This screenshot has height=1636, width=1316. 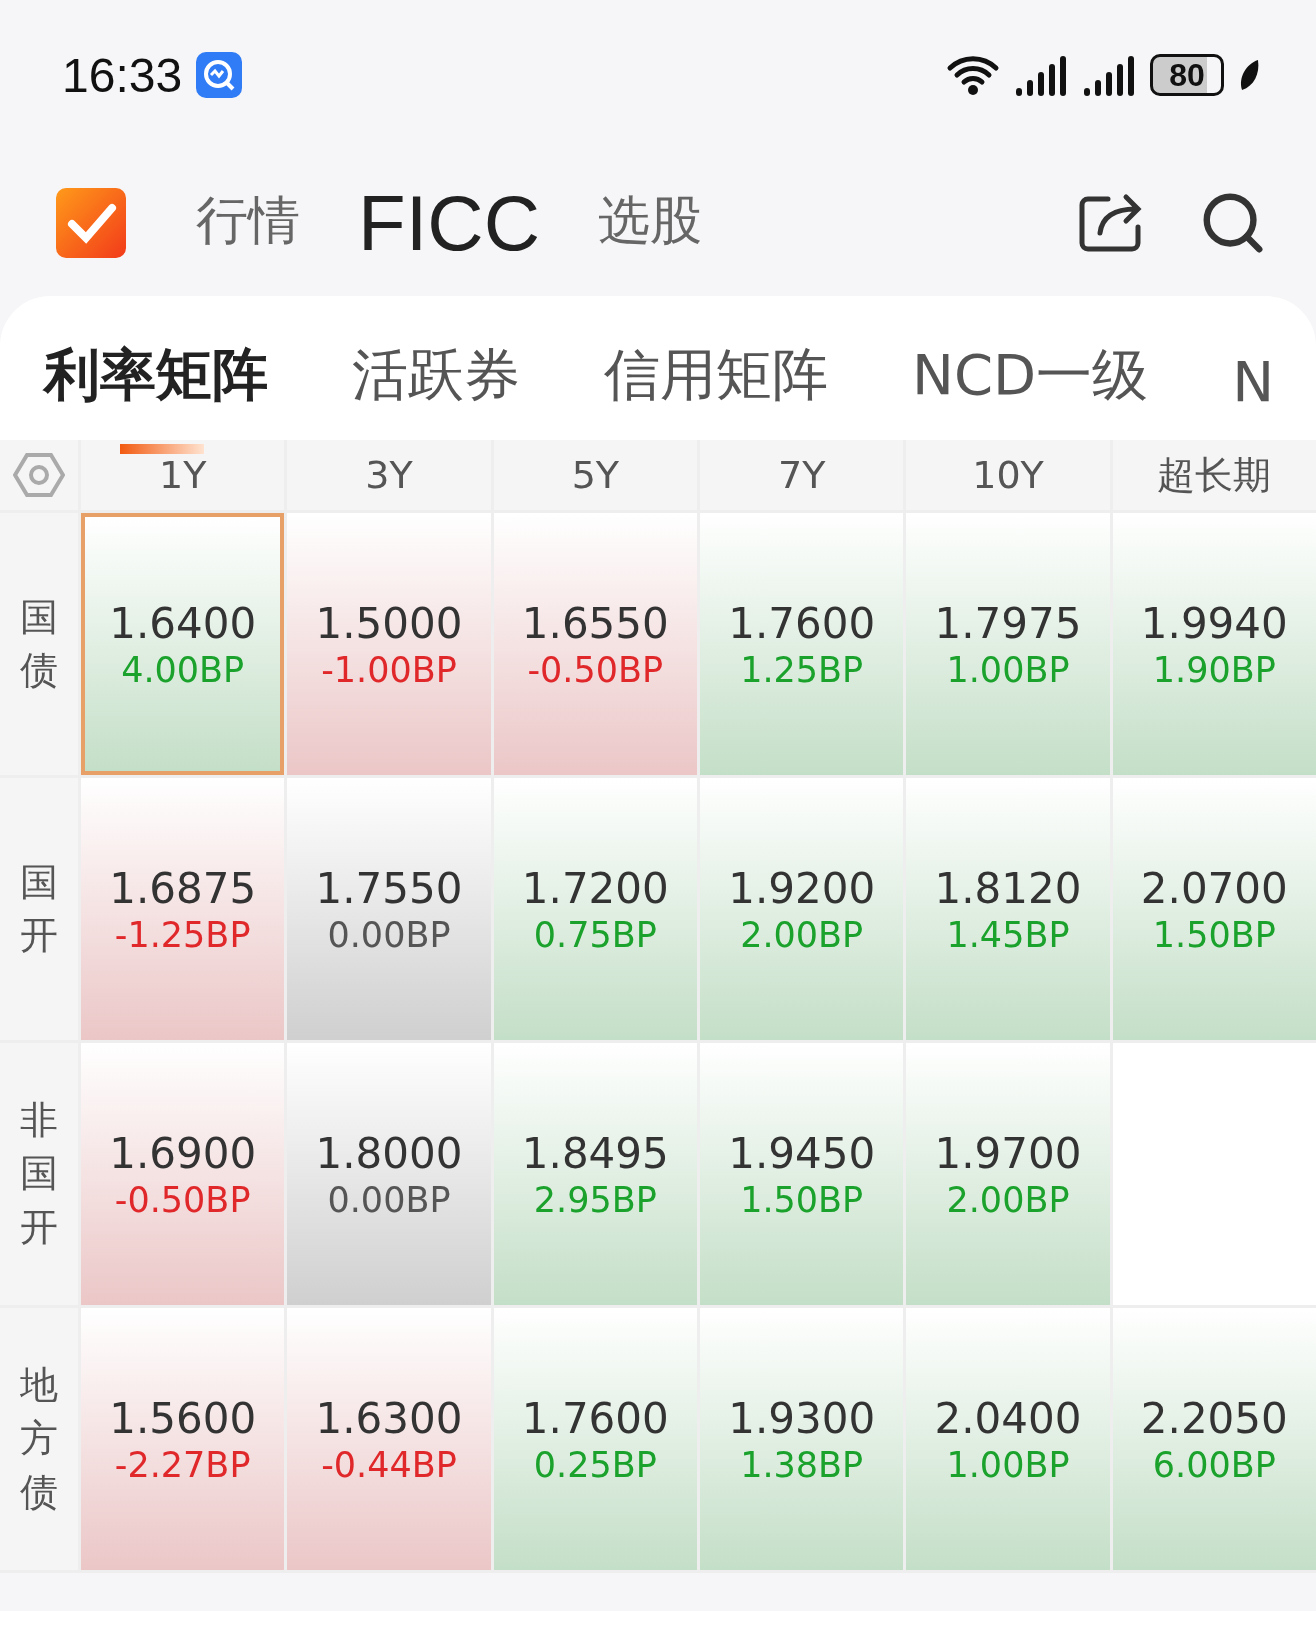 I want to click on row-label: 国开, so click(x=39, y=908).